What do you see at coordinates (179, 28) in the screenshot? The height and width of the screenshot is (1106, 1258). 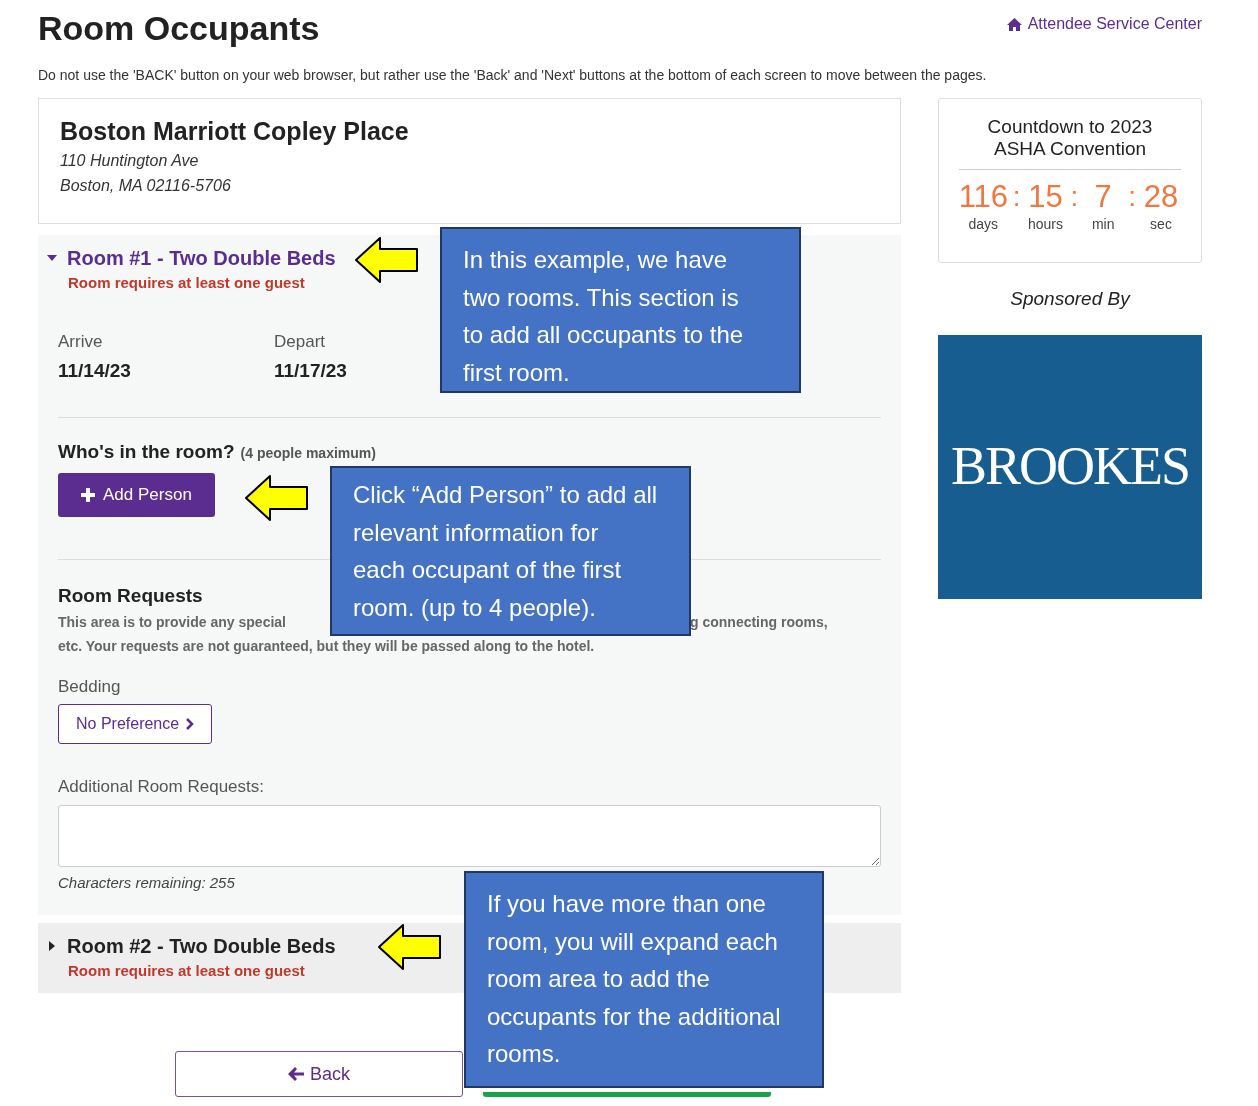 I see `page-title: Room Occupants` at bounding box center [179, 28].